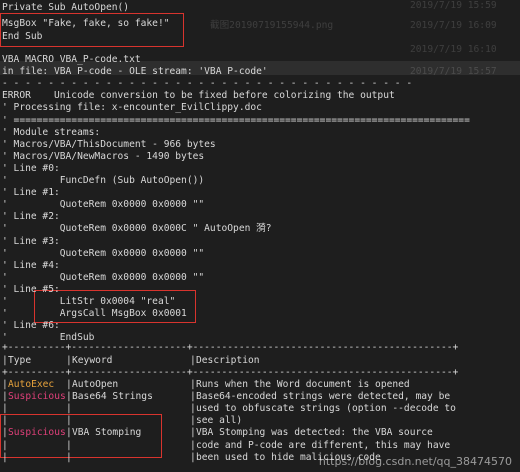 This screenshot has height=472, width=520. I want to click on table-cell-description: see all), so click(219, 421).